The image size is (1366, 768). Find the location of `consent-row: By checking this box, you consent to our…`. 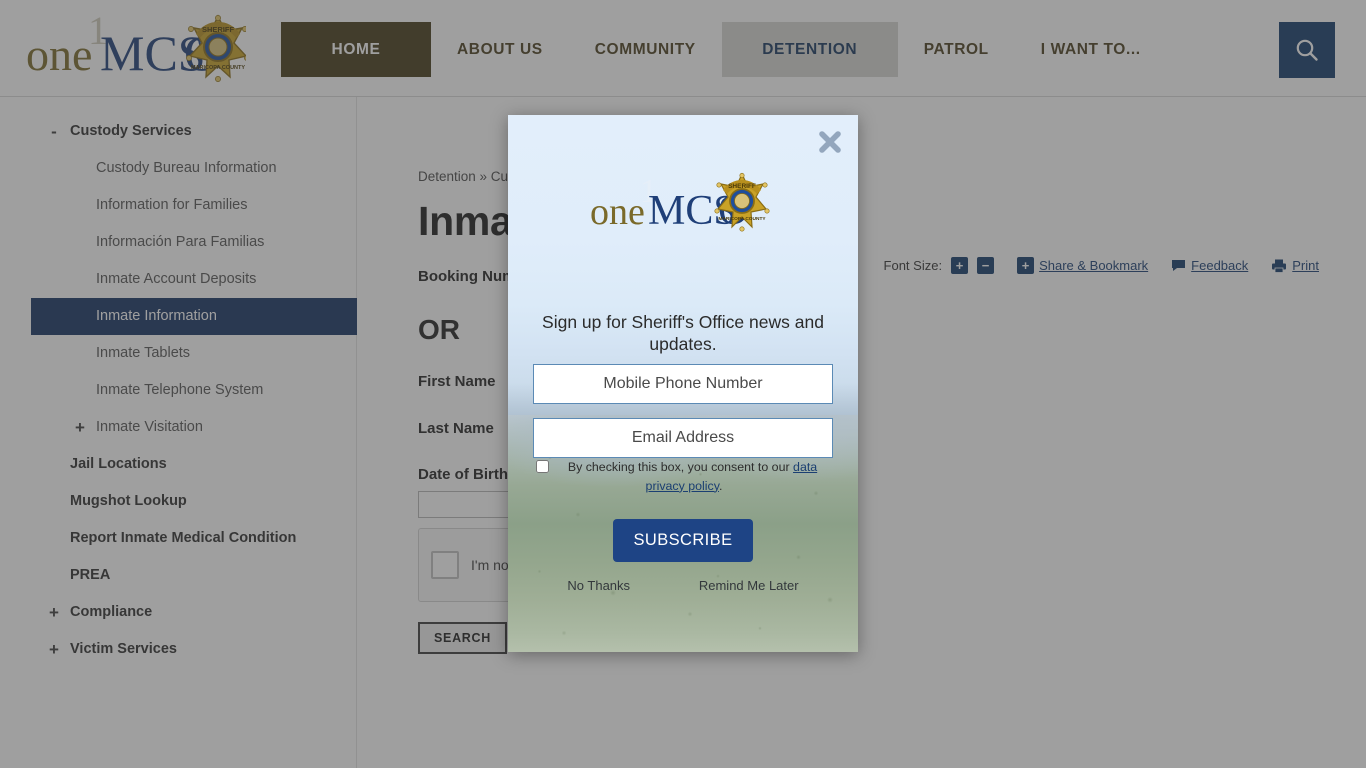

consent-row: By checking this box, you consent to our… is located at coordinates (684, 476).